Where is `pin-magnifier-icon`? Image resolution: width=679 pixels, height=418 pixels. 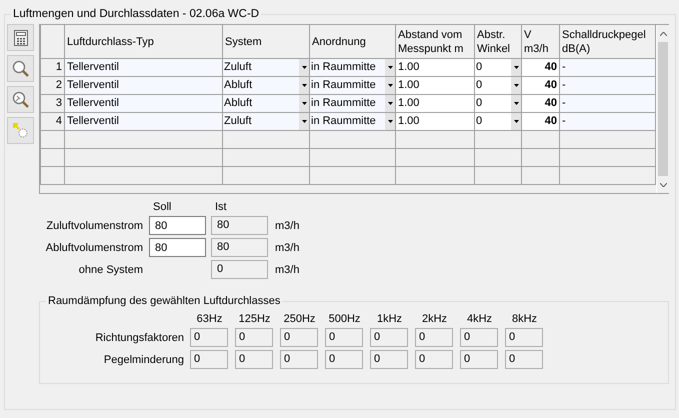 pin-magnifier-icon is located at coordinates (21, 99).